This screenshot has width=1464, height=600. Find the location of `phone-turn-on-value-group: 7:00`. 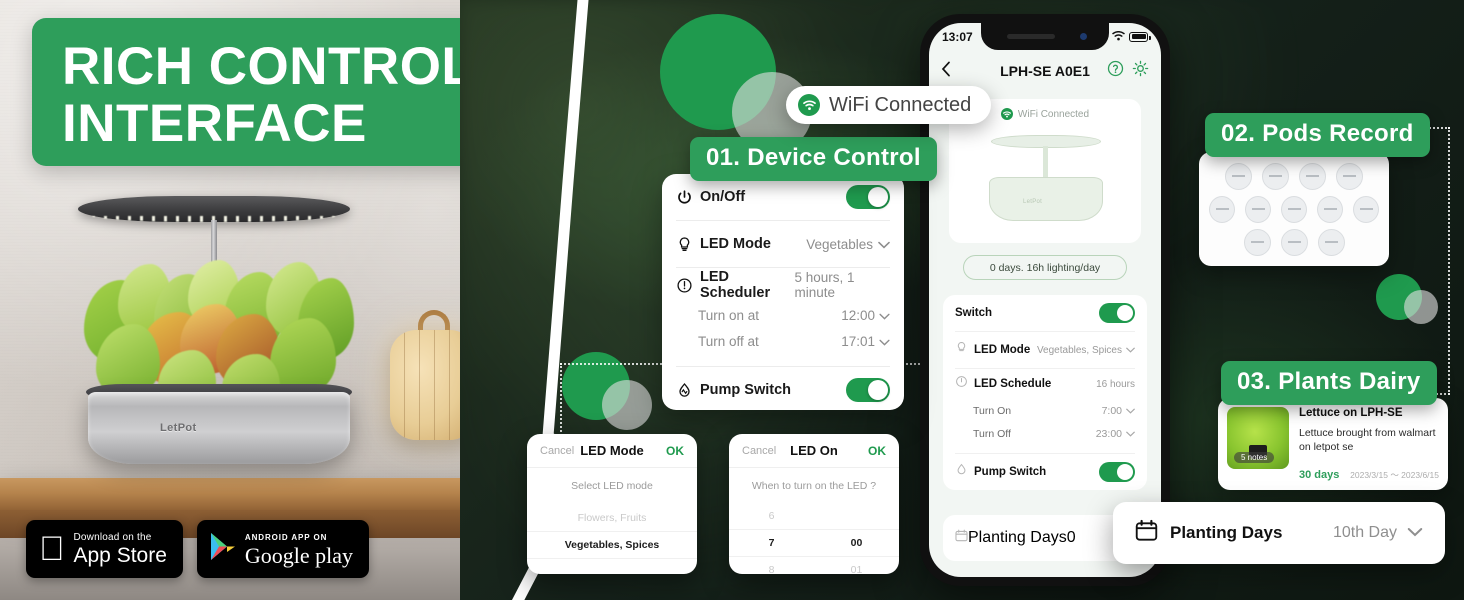

phone-turn-on-value-group: 7:00 is located at coordinates (1118, 411).